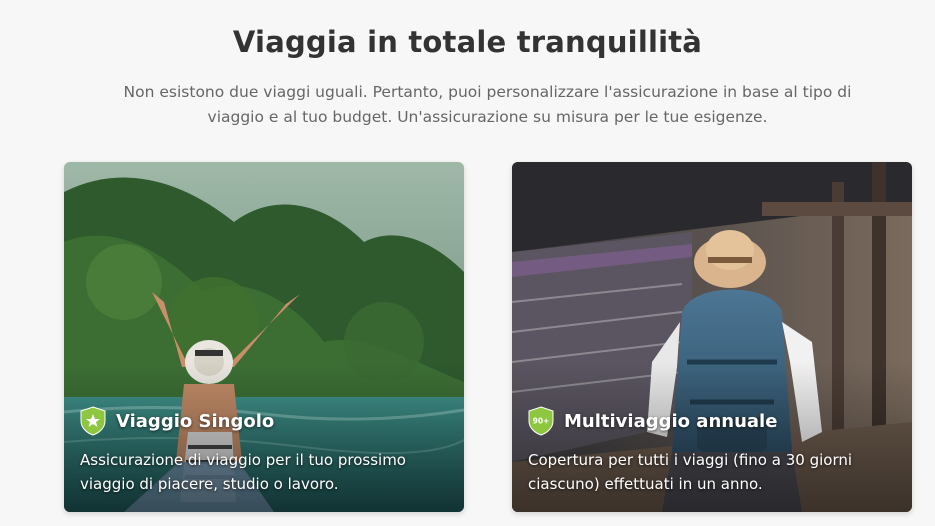  What do you see at coordinates (671, 421) in the screenshot?
I see `annual-multitrip-title: Multiviaggio annuale` at bounding box center [671, 421].